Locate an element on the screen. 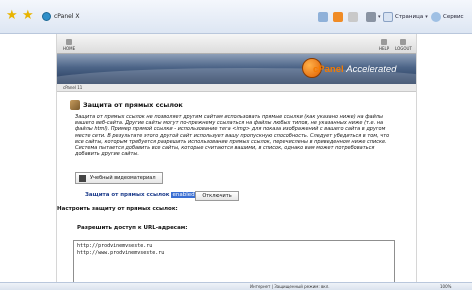  config-heading: Настроить защиту от прямых ссылок: is located at coordinates (117, 209).